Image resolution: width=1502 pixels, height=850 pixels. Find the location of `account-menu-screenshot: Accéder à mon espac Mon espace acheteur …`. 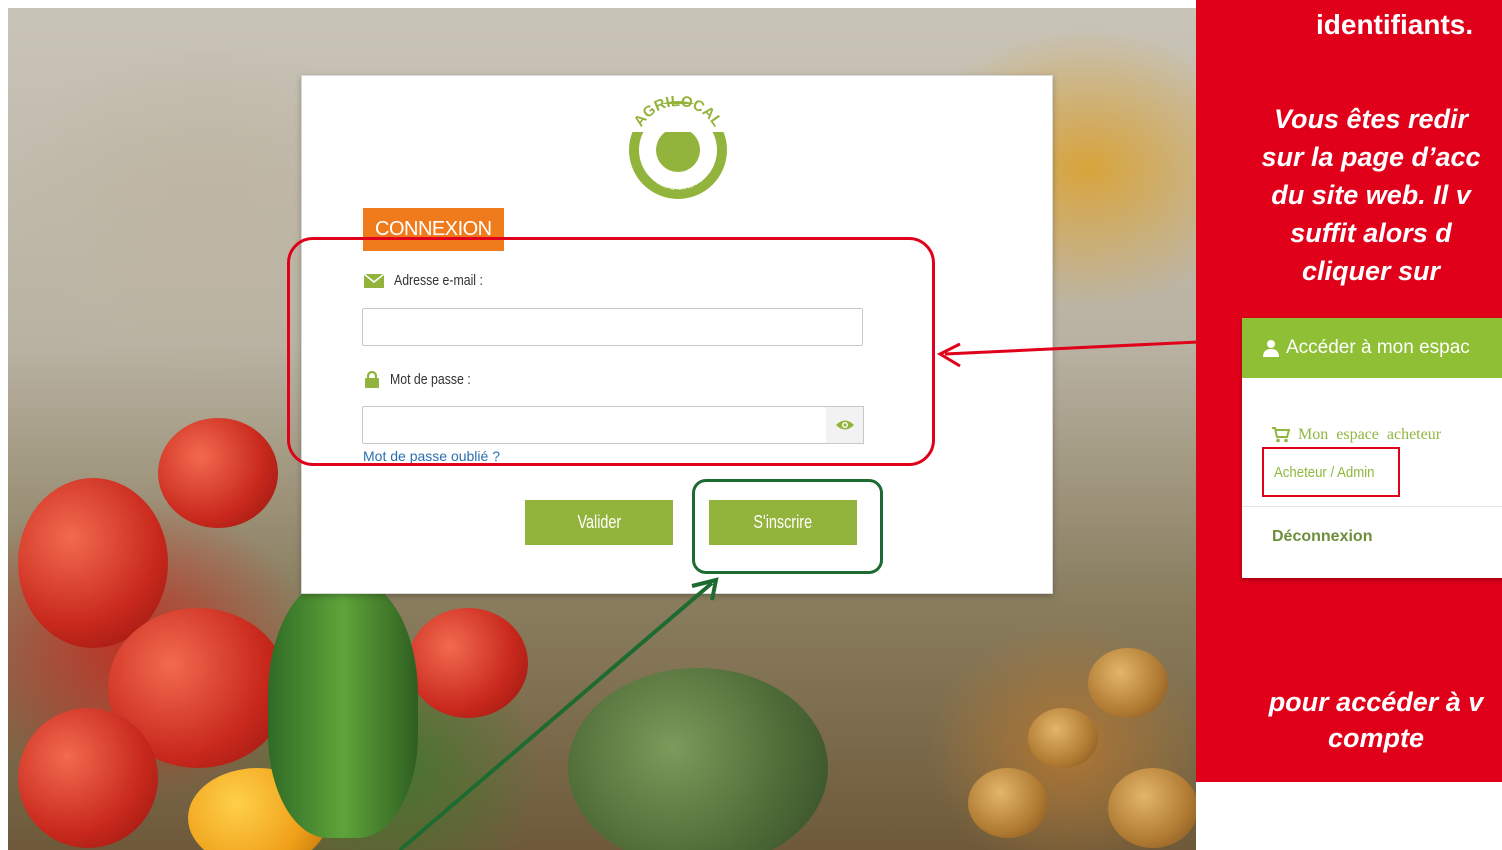

account-menu-screenshot: Accéder à mon espac Mon espace acheteur … is located at coordinates (1372, 448).